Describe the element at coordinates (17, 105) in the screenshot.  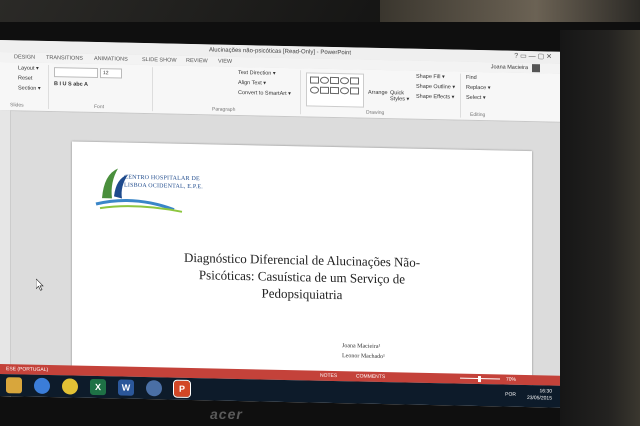
I see `slides-group-label: Slides` at that location.